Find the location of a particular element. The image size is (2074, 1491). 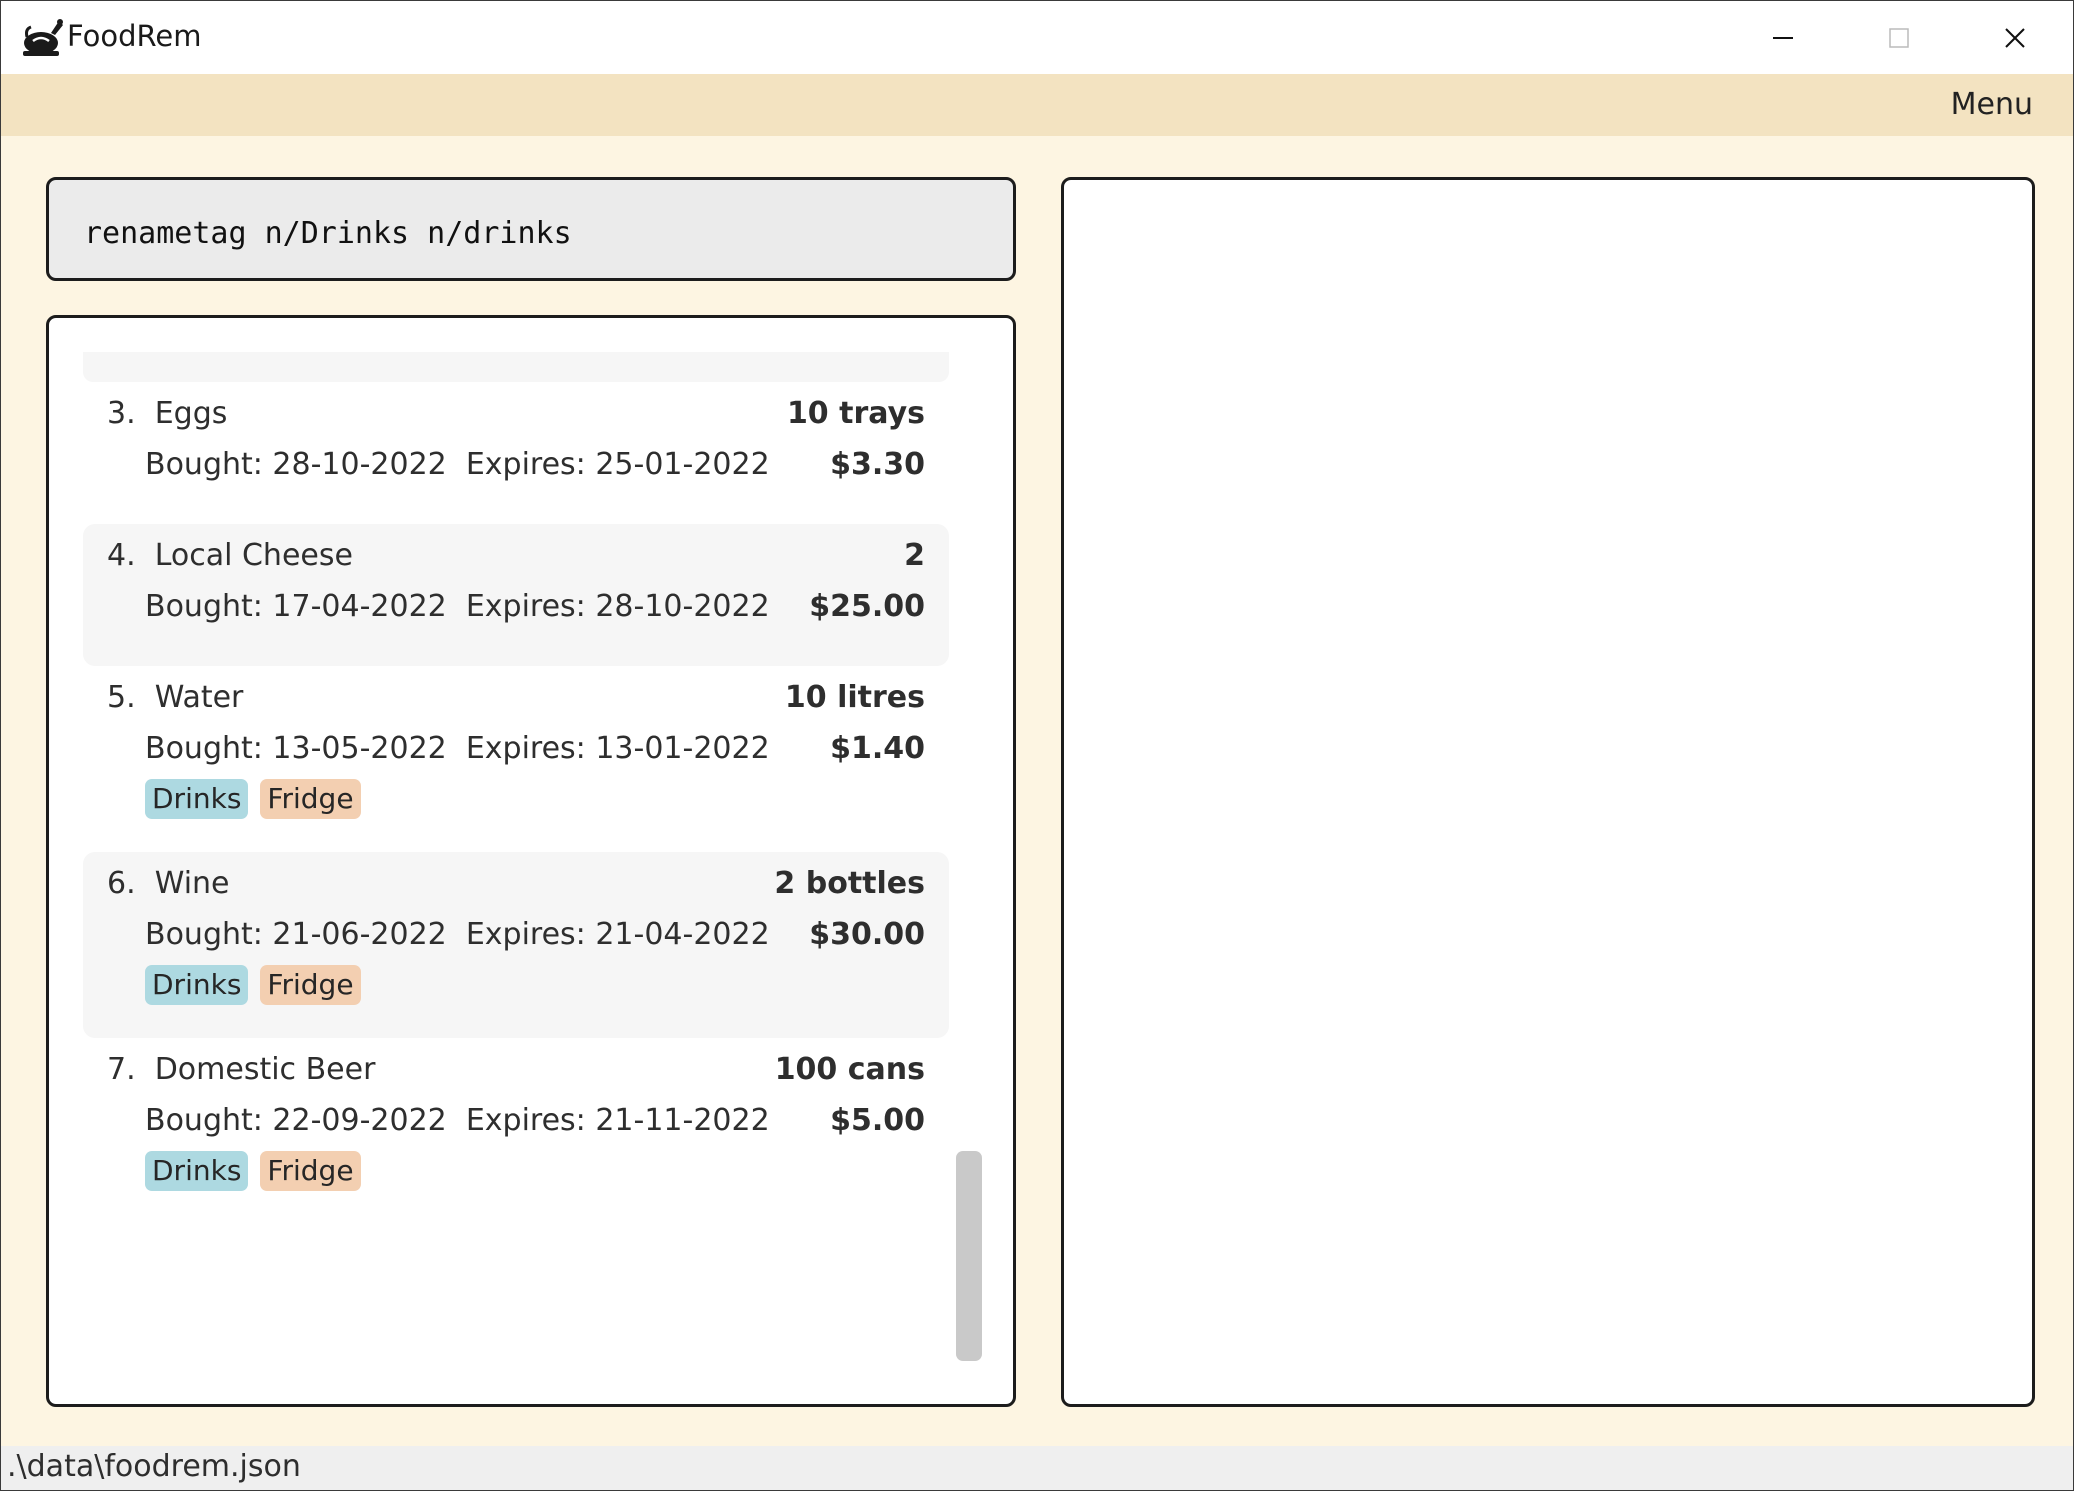

close-button is located at coordinates (2015, 37).